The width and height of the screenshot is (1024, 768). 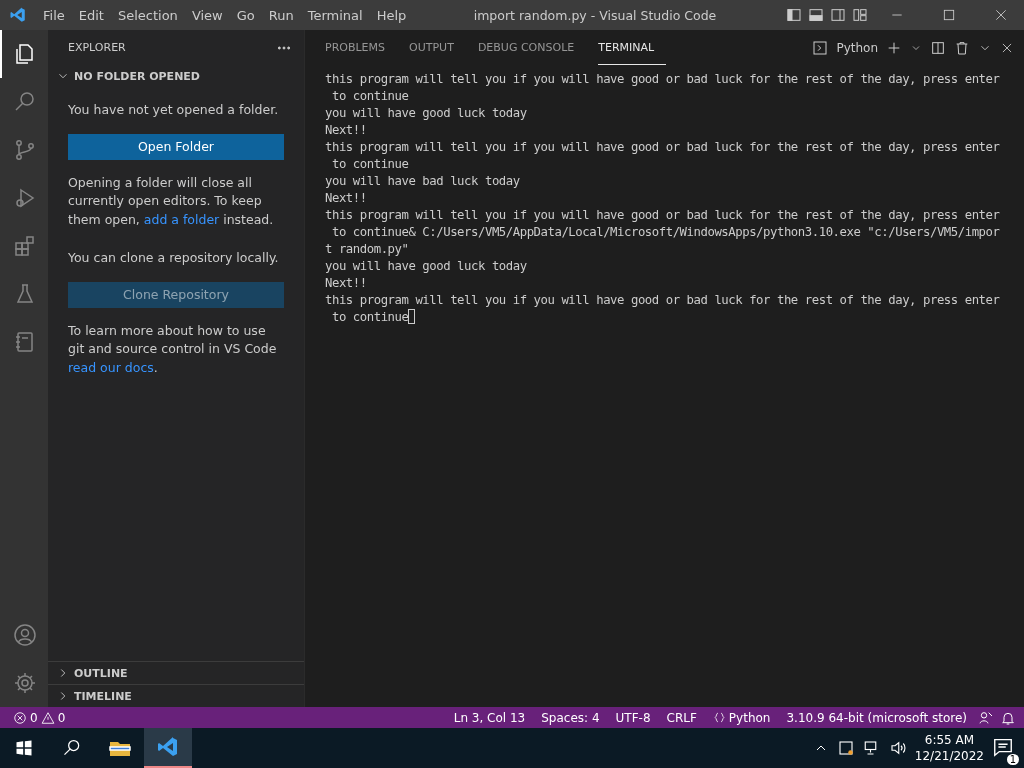 What do you see at coordinates (816, 15) in the screenshot?
I see `toggle-panel-icon` at bounding box center [816, 15].